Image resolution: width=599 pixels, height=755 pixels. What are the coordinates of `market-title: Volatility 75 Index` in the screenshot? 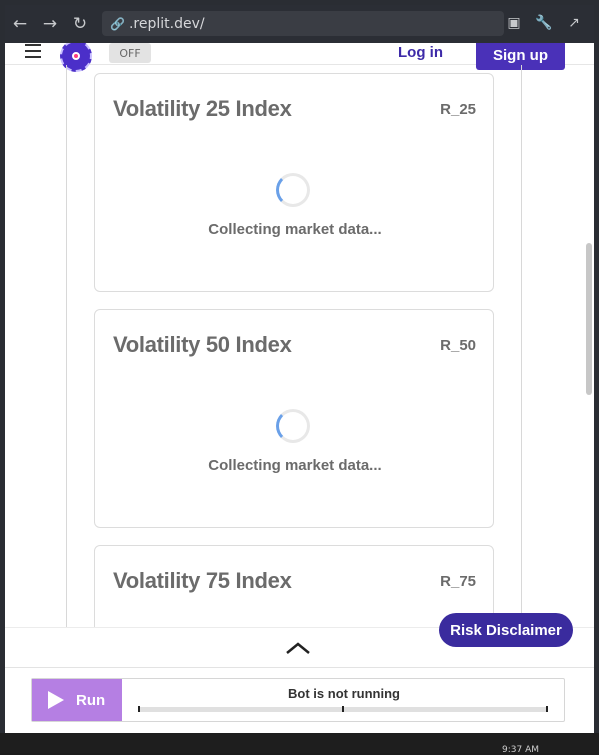 It's located at (202, 580).